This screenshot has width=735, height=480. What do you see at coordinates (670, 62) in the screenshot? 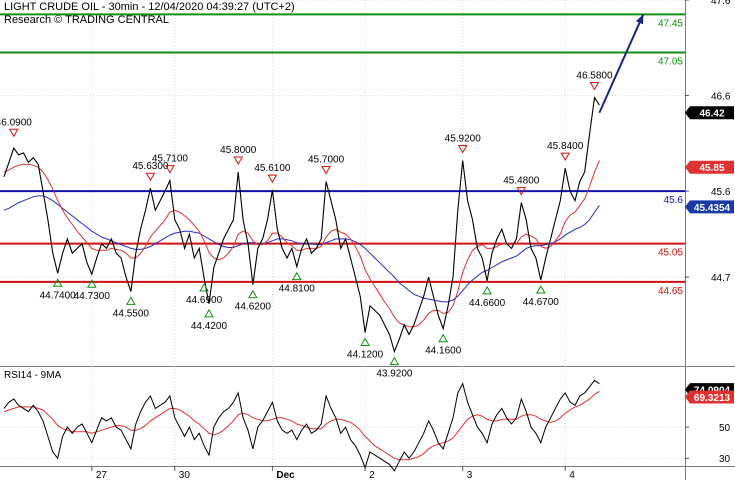
I see `level-label: 47.05` at bounding box center [670, 62].